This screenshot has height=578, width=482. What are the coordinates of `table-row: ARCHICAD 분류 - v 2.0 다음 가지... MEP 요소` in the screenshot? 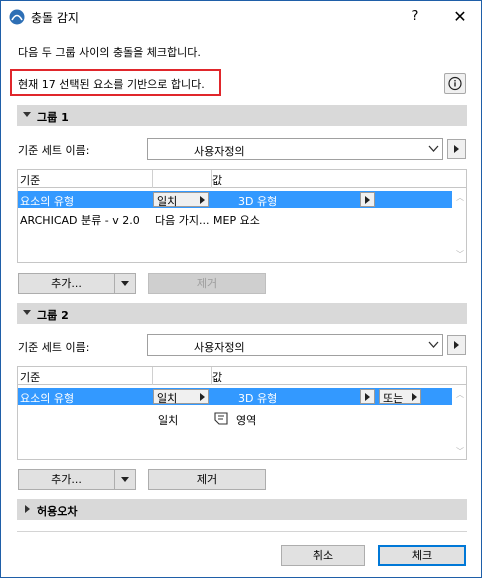 It's located at (235, 218).